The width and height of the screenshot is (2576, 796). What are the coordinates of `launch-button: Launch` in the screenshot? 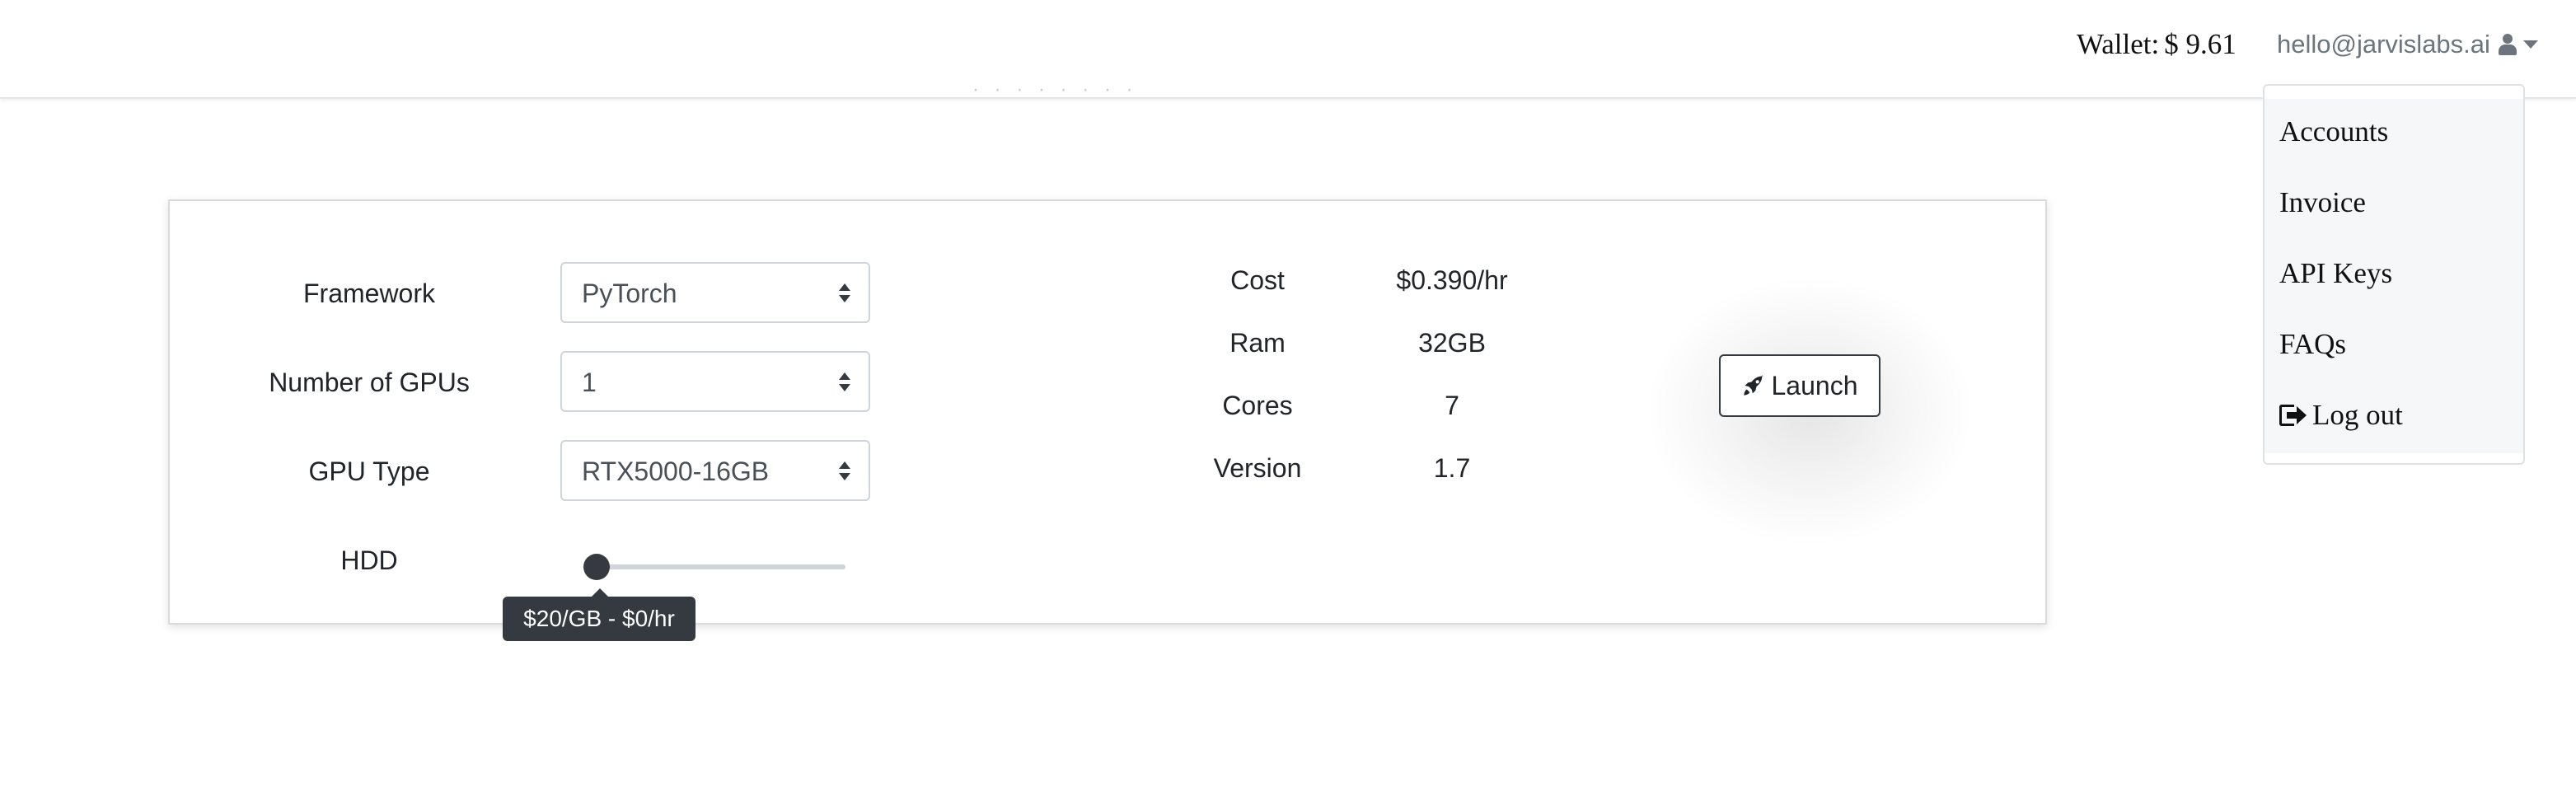 It's located at (1799, 385).